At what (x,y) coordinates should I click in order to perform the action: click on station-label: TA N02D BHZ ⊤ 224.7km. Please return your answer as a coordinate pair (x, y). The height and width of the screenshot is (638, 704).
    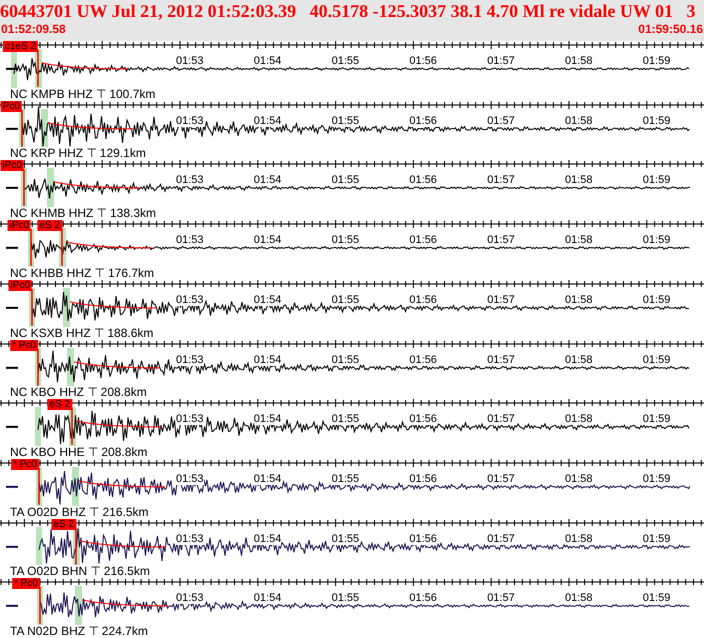
    Looking at the image, I should click on (79, 631).